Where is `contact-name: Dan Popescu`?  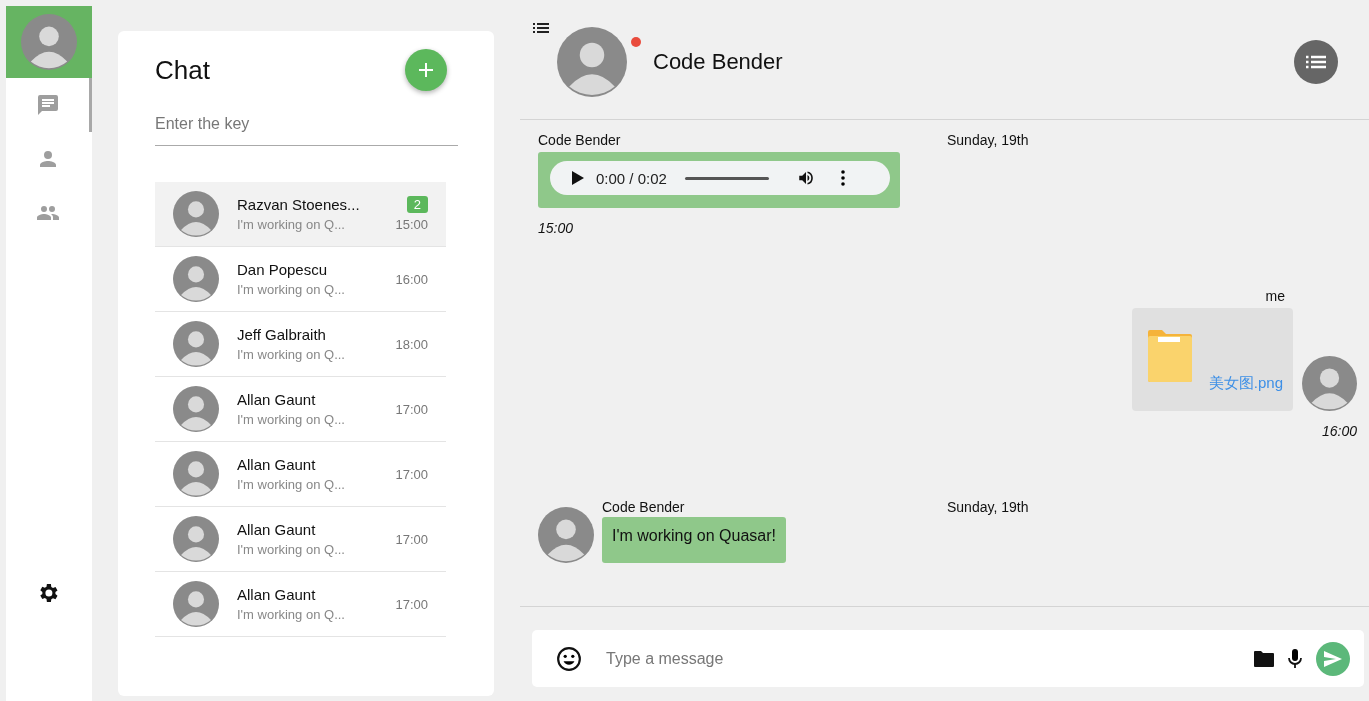 contact-name: Dan Popescu is located at coordinates (283, 269).